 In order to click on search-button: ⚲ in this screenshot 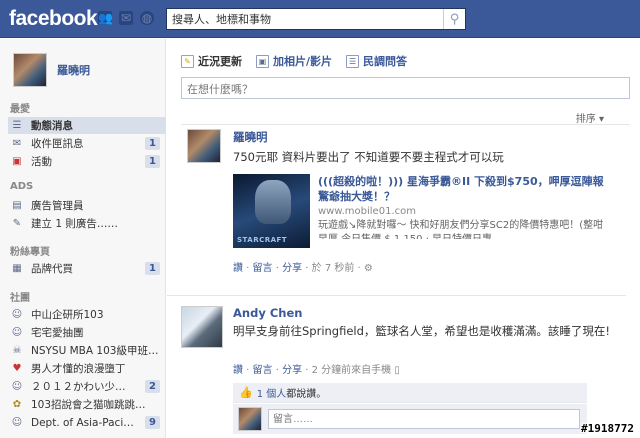, I will do `click(454, 19)`.